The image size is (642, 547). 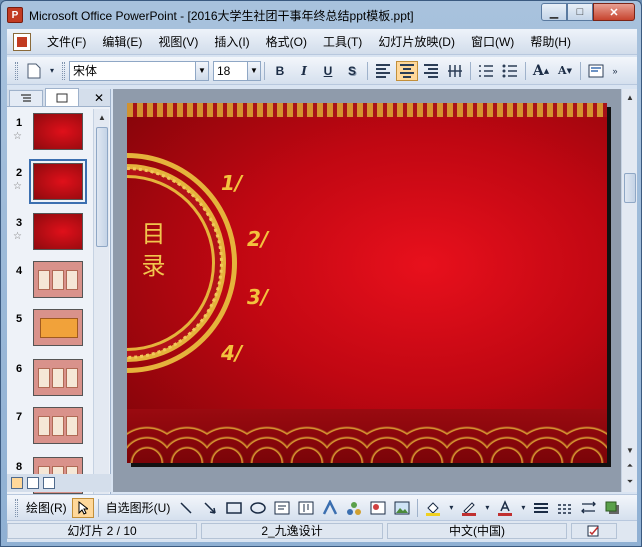 I want to click on diagram-button, so click(x=354, y=508).